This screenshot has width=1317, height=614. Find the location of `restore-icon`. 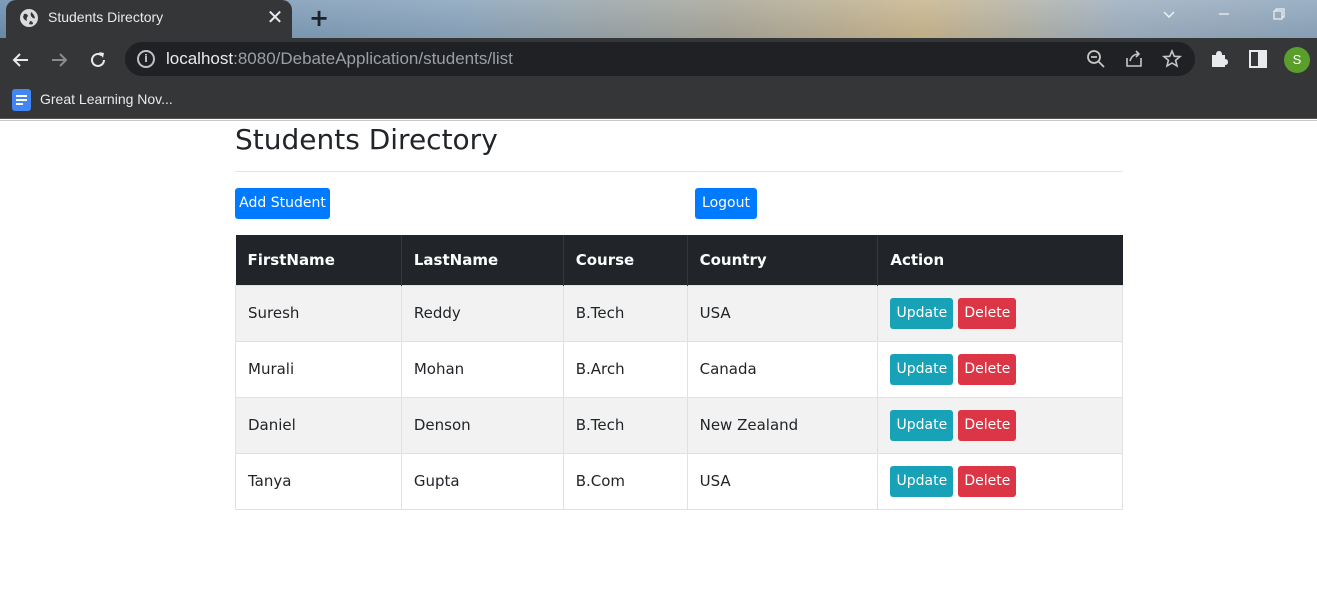

restore-icon is located at coordinates (1279, 16).